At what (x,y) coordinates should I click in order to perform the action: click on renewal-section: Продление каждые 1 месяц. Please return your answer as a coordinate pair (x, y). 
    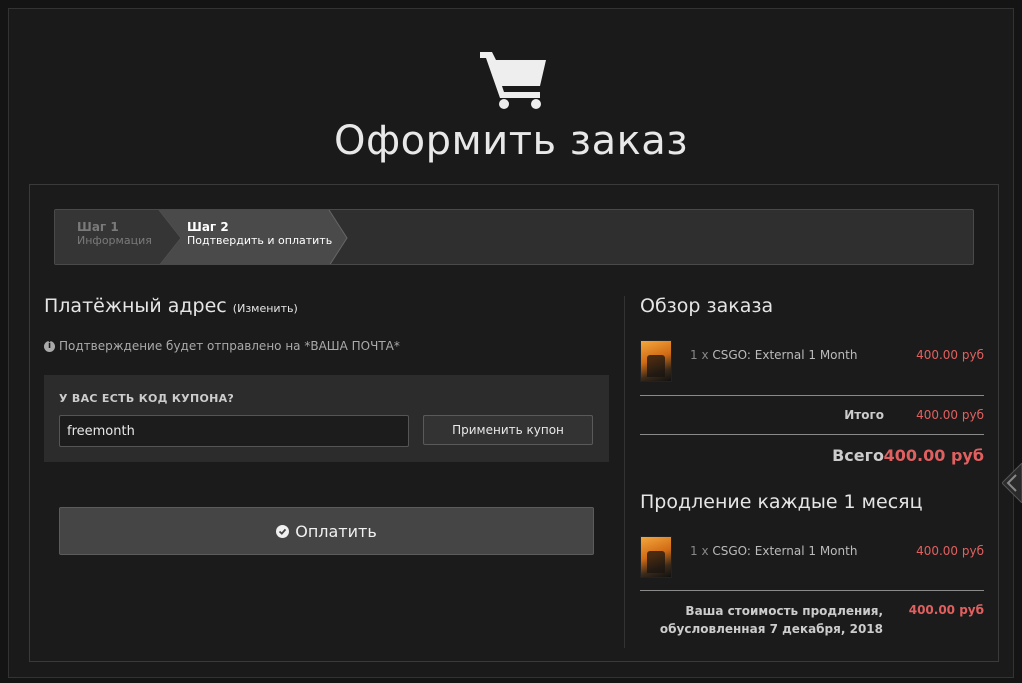
    Looking at the image, I should click on (812, 502).